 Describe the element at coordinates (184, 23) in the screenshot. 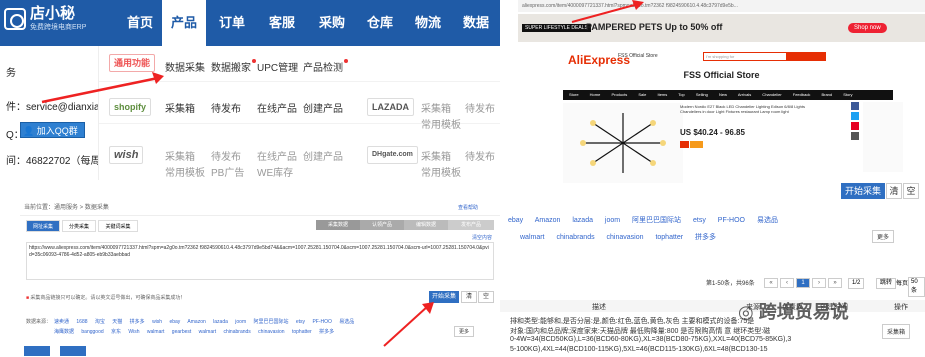

I see `nav-products: 产品` at that location.